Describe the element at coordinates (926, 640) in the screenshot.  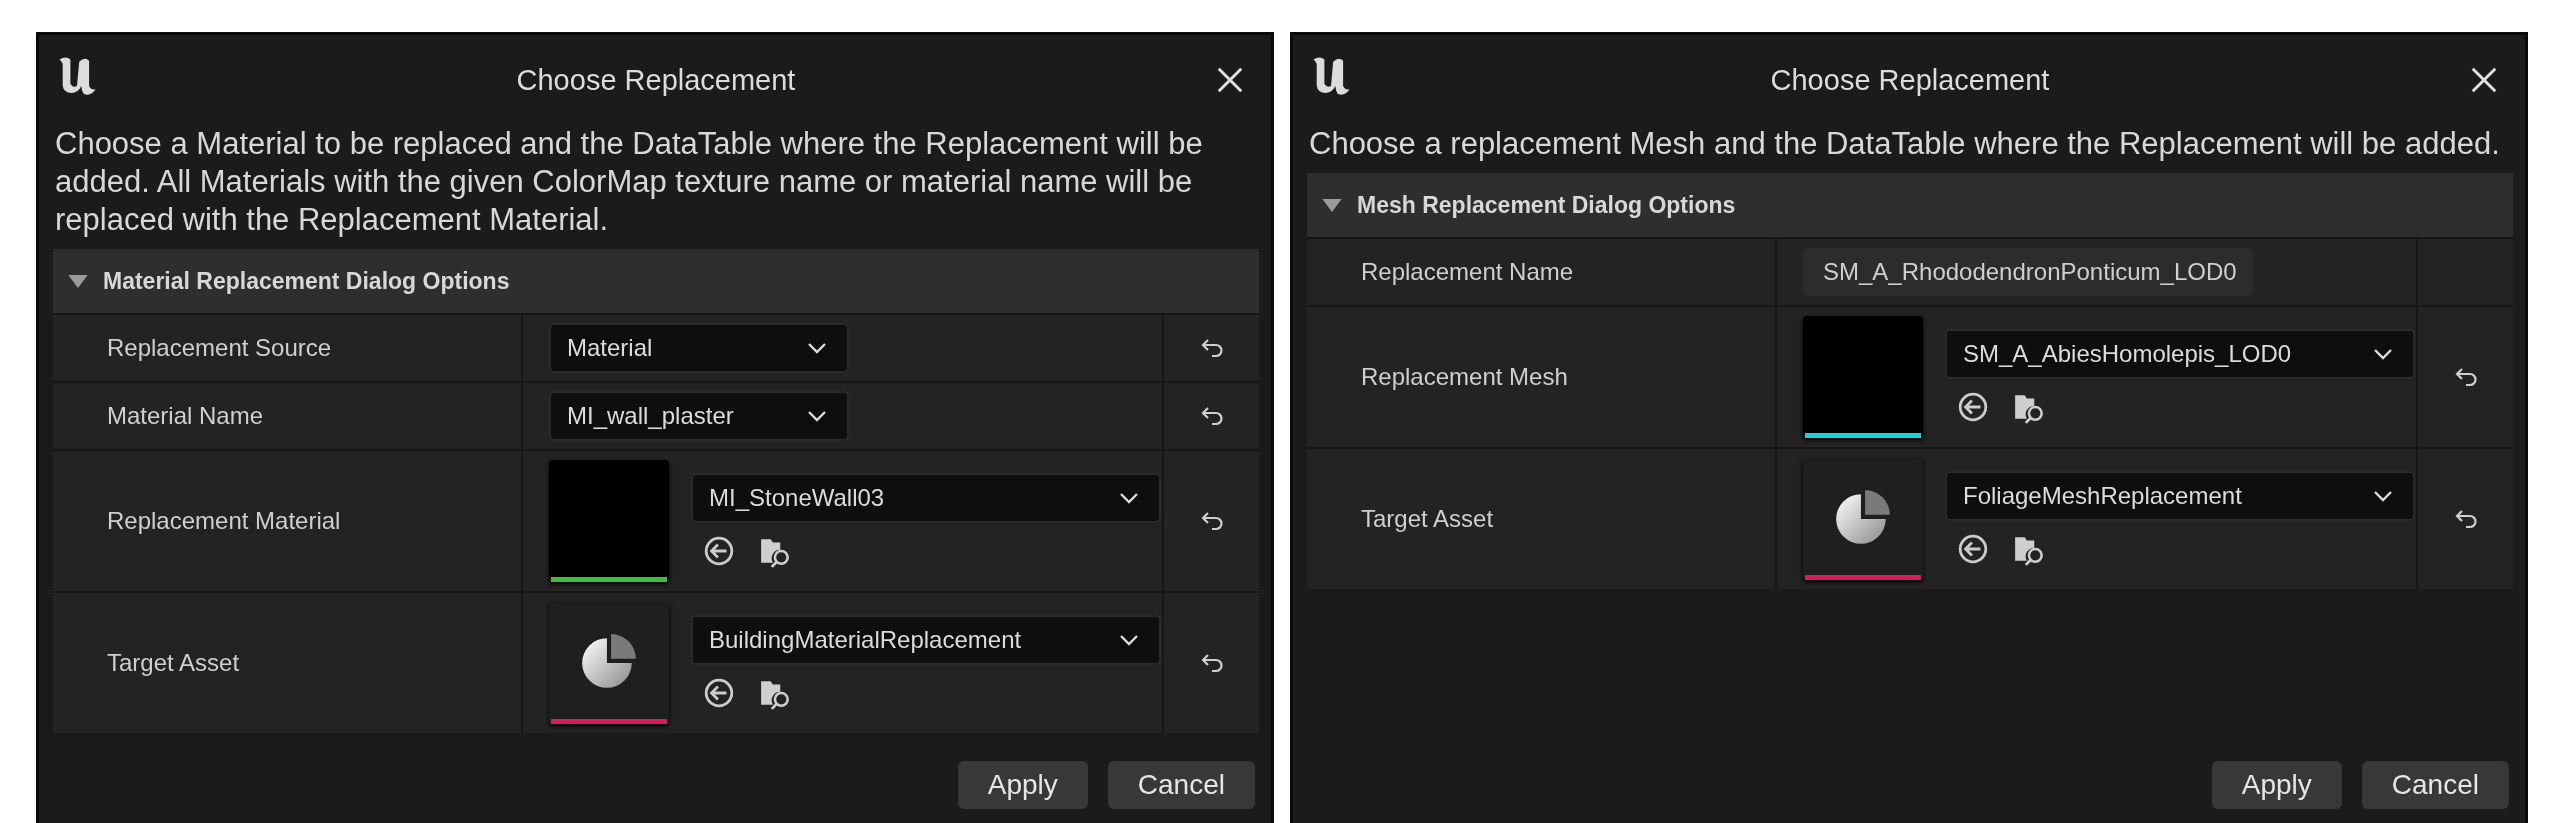
I see `asset-dropdown: BuildingMaterialReplacement` at that location.